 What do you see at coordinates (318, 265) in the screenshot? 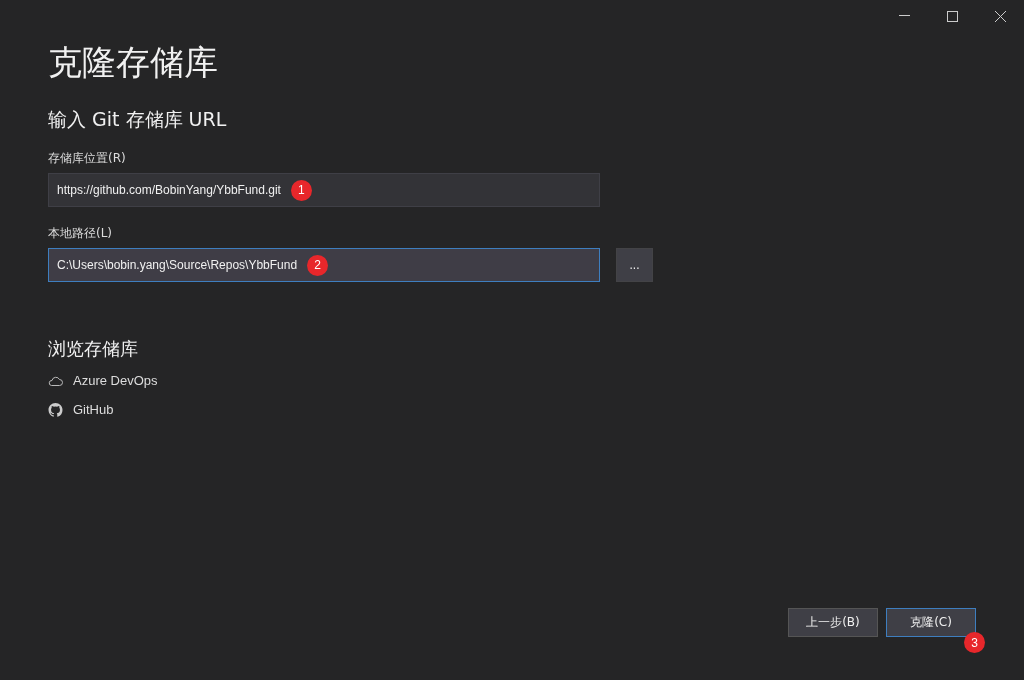
I see `callout-badge: 2` at bounding box center [318, 265].